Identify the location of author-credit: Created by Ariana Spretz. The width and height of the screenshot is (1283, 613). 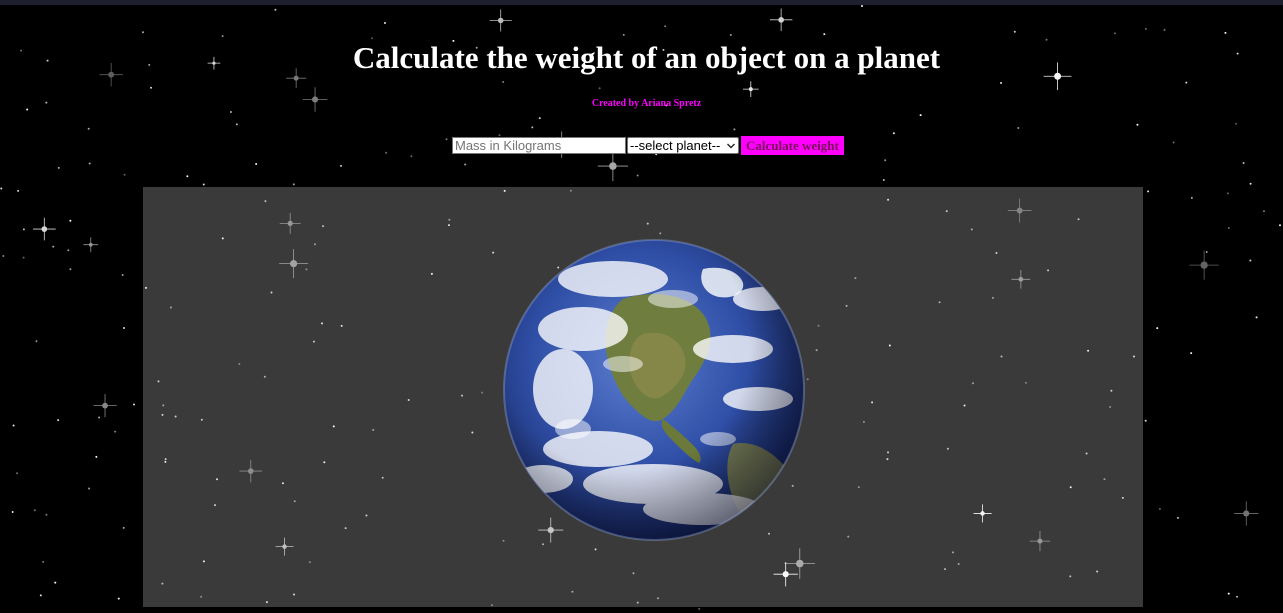
(646, 103).